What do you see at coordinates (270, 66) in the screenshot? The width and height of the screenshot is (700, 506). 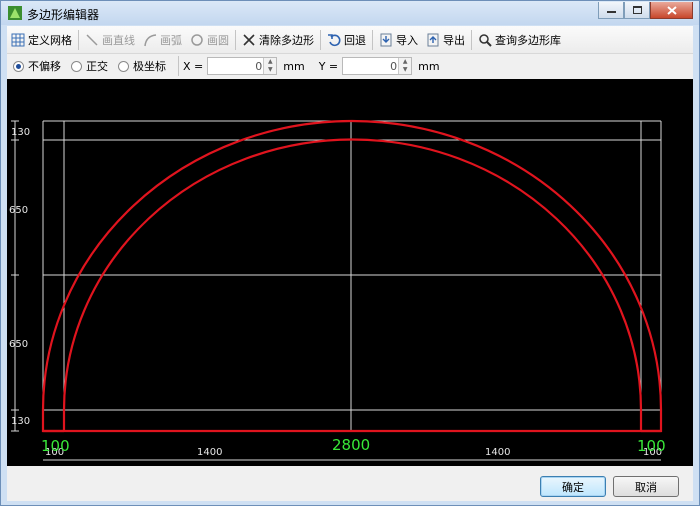 I see `x-spinner: ▲ ▼` at bounding box center [270, 66].